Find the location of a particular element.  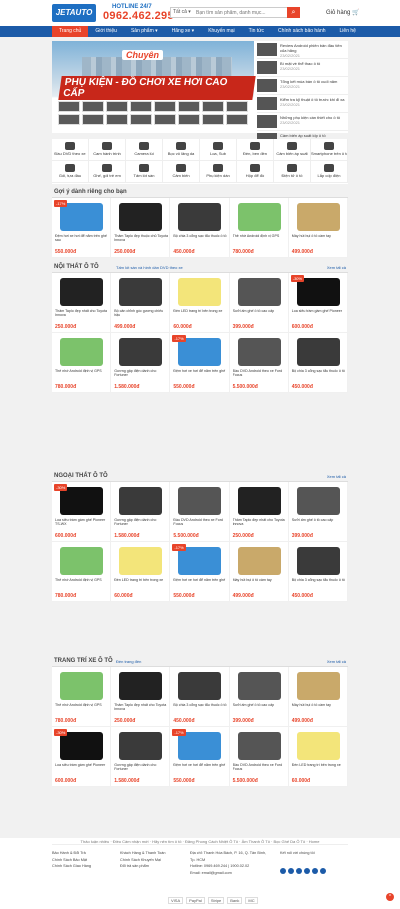

facebook-icon is located at coordinates (283, 871).